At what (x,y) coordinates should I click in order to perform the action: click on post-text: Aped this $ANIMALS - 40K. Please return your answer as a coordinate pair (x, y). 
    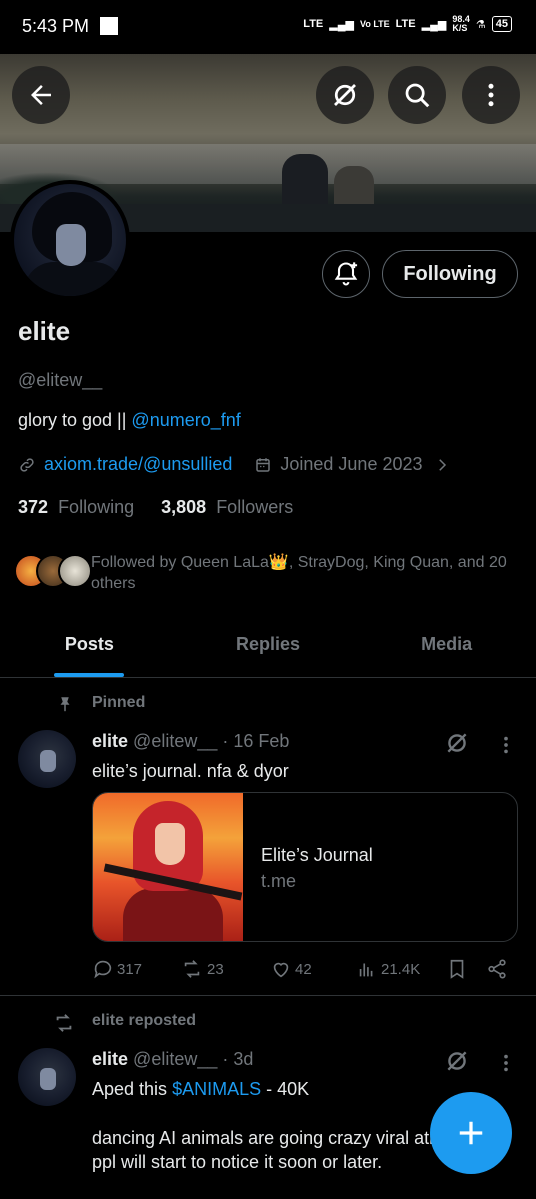
    Looking at the image, I should click on (200, 1089).